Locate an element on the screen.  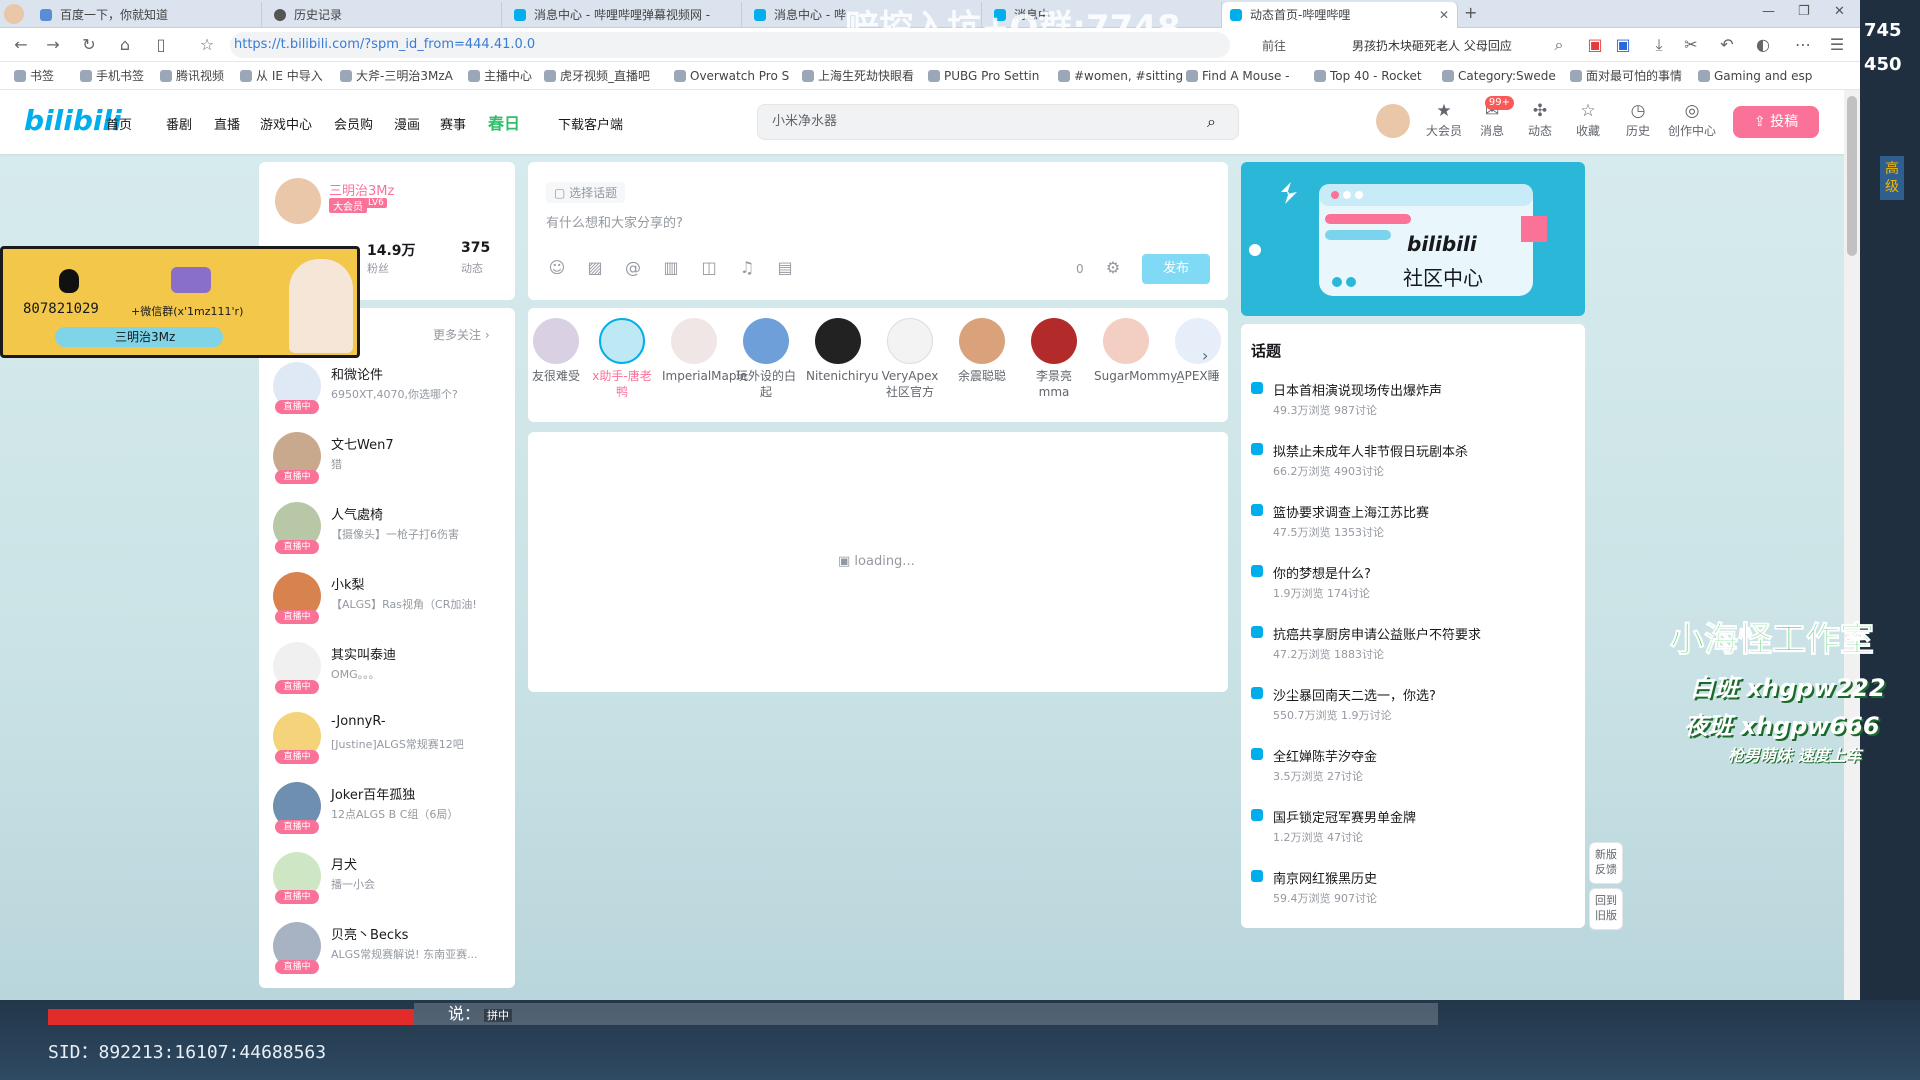
list-item: 直播中 人气處椅 【摄像头】一枪子打6伤害 is located at coordinates (388, 537).